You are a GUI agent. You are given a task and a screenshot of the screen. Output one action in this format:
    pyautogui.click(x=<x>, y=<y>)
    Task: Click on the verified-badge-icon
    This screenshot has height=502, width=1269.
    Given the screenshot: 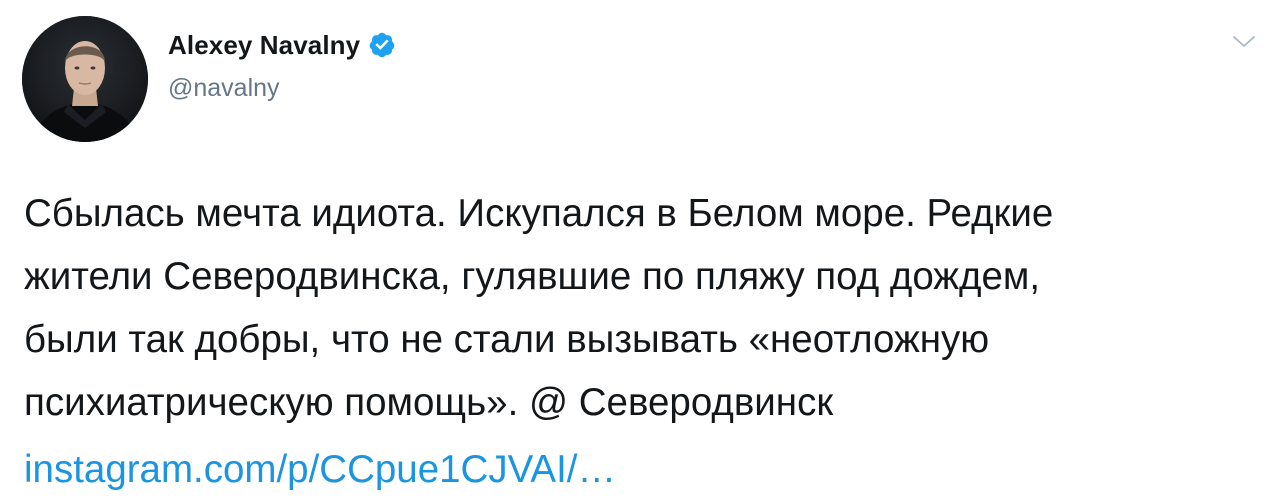 What is the action you would take?
    pyautogui.click(x=382, y=45)
    